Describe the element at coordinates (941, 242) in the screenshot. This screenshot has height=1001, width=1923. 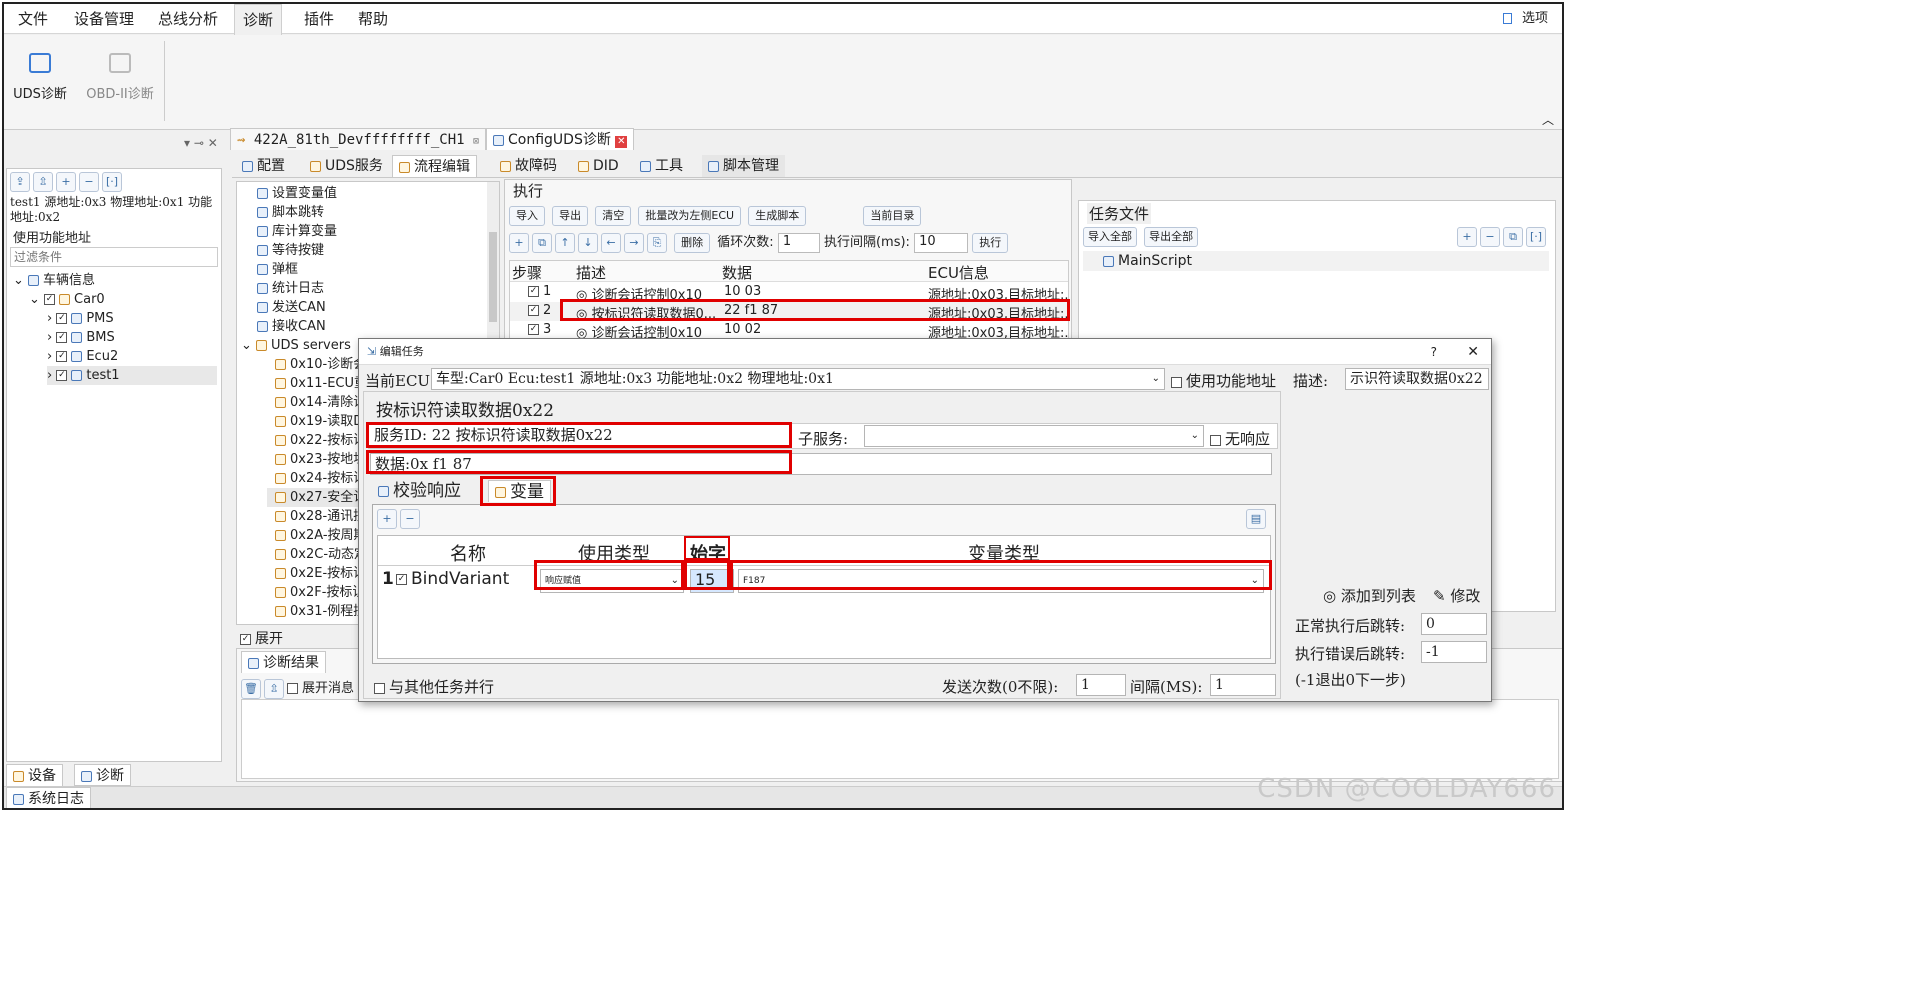
I see `interval-input: 10` at that location.